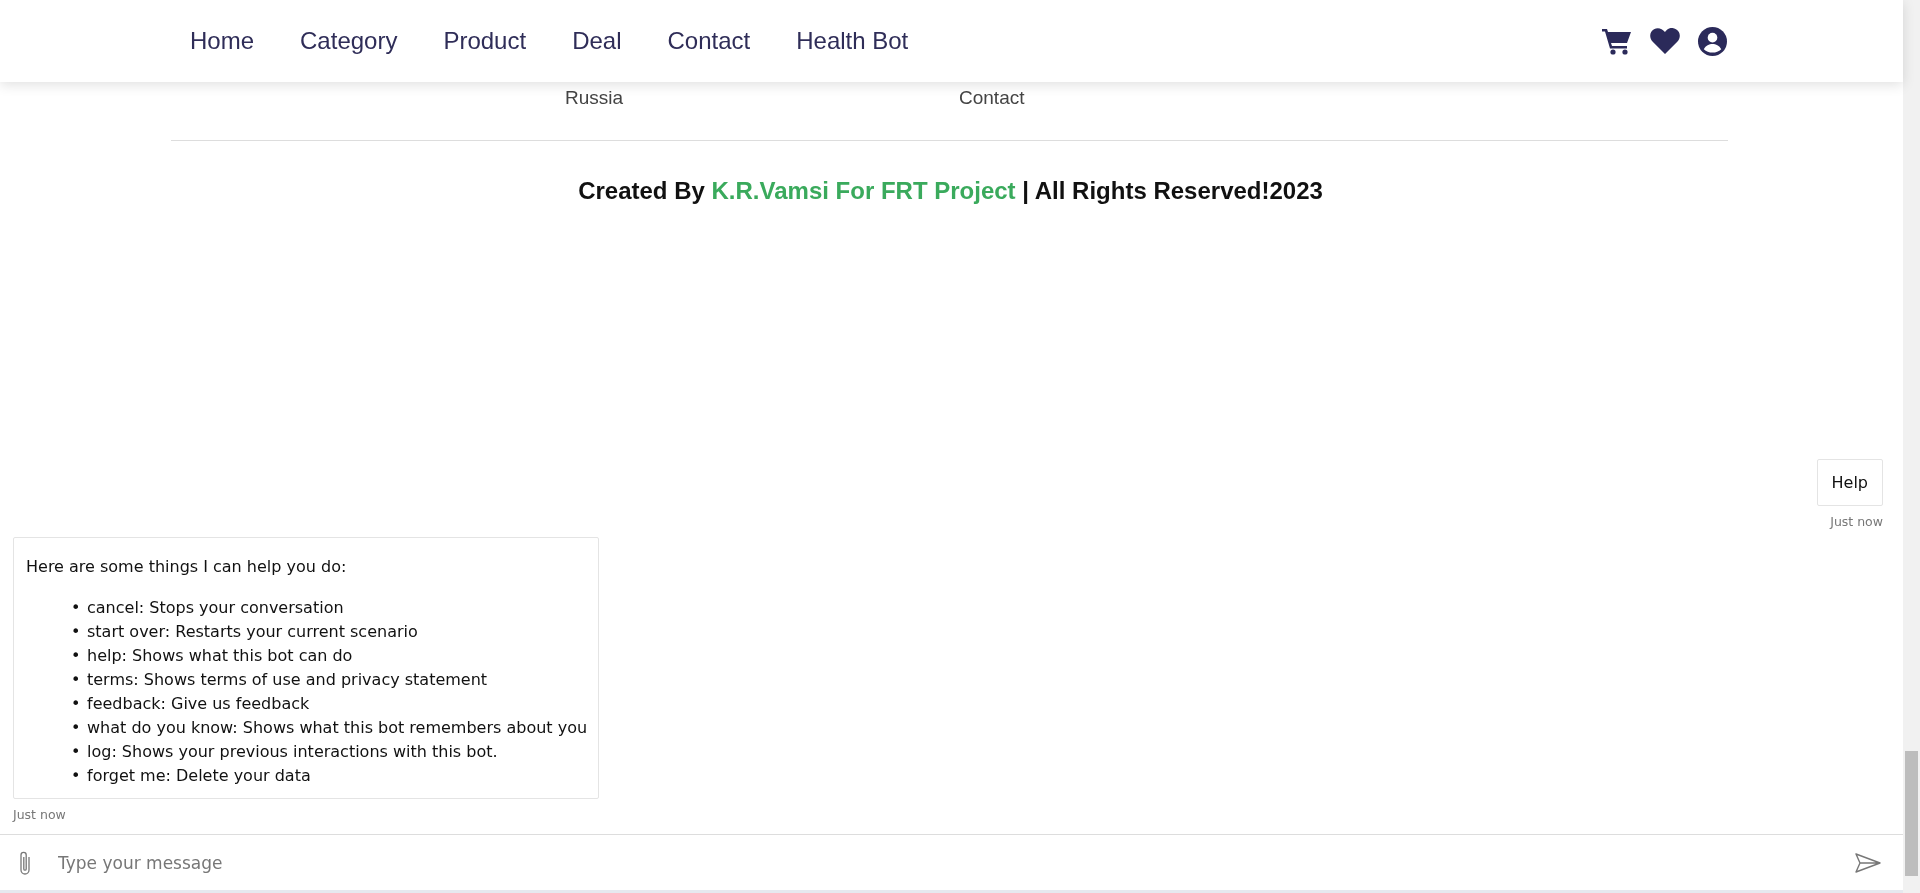 The height and width of the screenshot is (893, 1920). Describe the element at coordinates (595, 98) in the screenshot. I see `footer-column-heading: Russia` at that location.